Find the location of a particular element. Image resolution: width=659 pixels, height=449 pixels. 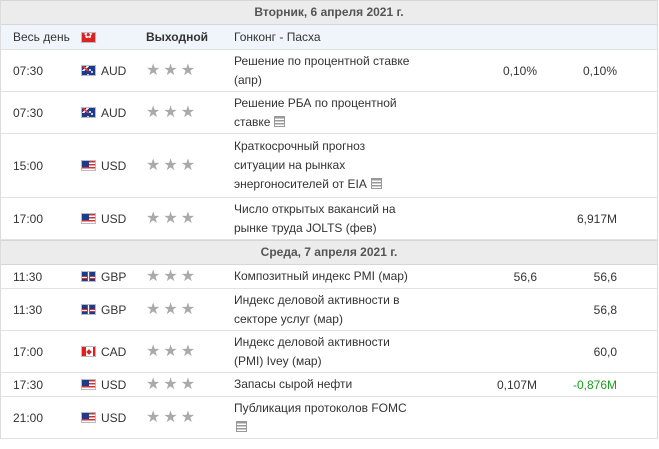

previous-cell: 60,0 is located at coordinates (605, 351).